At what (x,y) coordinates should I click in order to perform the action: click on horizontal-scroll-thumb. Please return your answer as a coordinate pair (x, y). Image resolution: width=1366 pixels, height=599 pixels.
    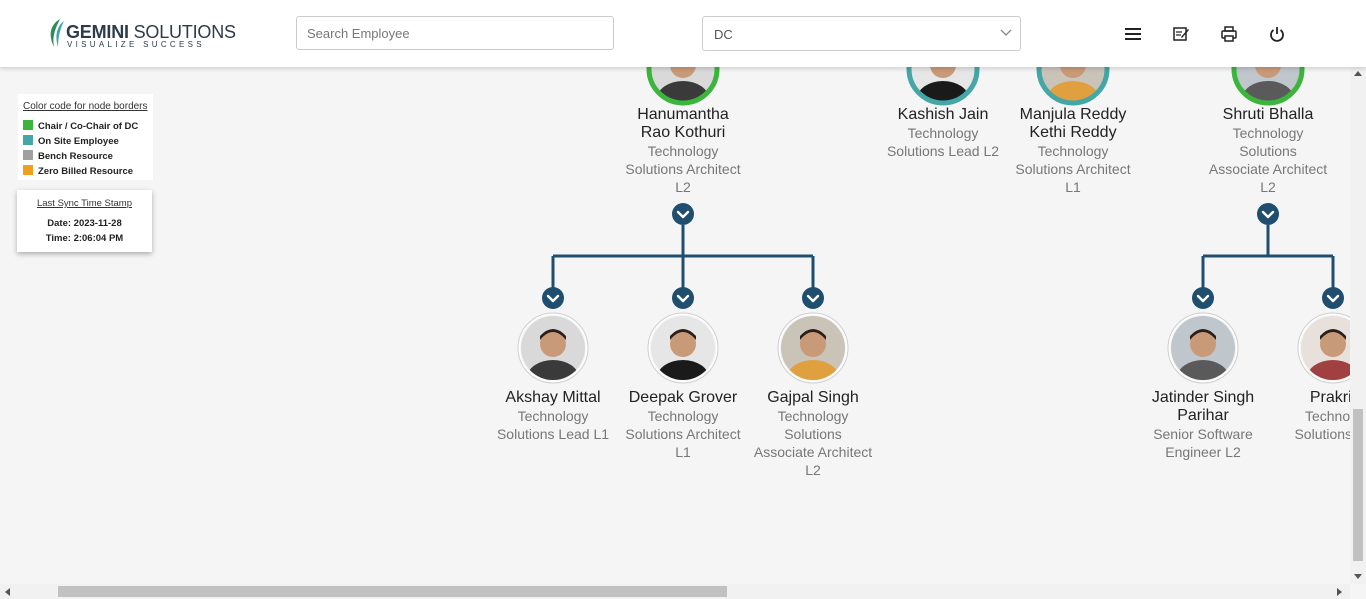
    Looking at the image, I should click on (392, 591).